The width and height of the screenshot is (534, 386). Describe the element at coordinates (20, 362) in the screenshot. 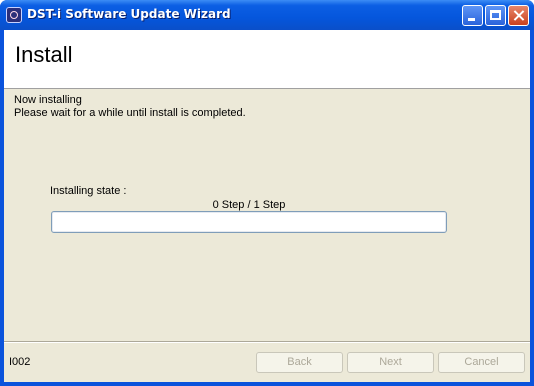

I see `status-code: I002` at that location.